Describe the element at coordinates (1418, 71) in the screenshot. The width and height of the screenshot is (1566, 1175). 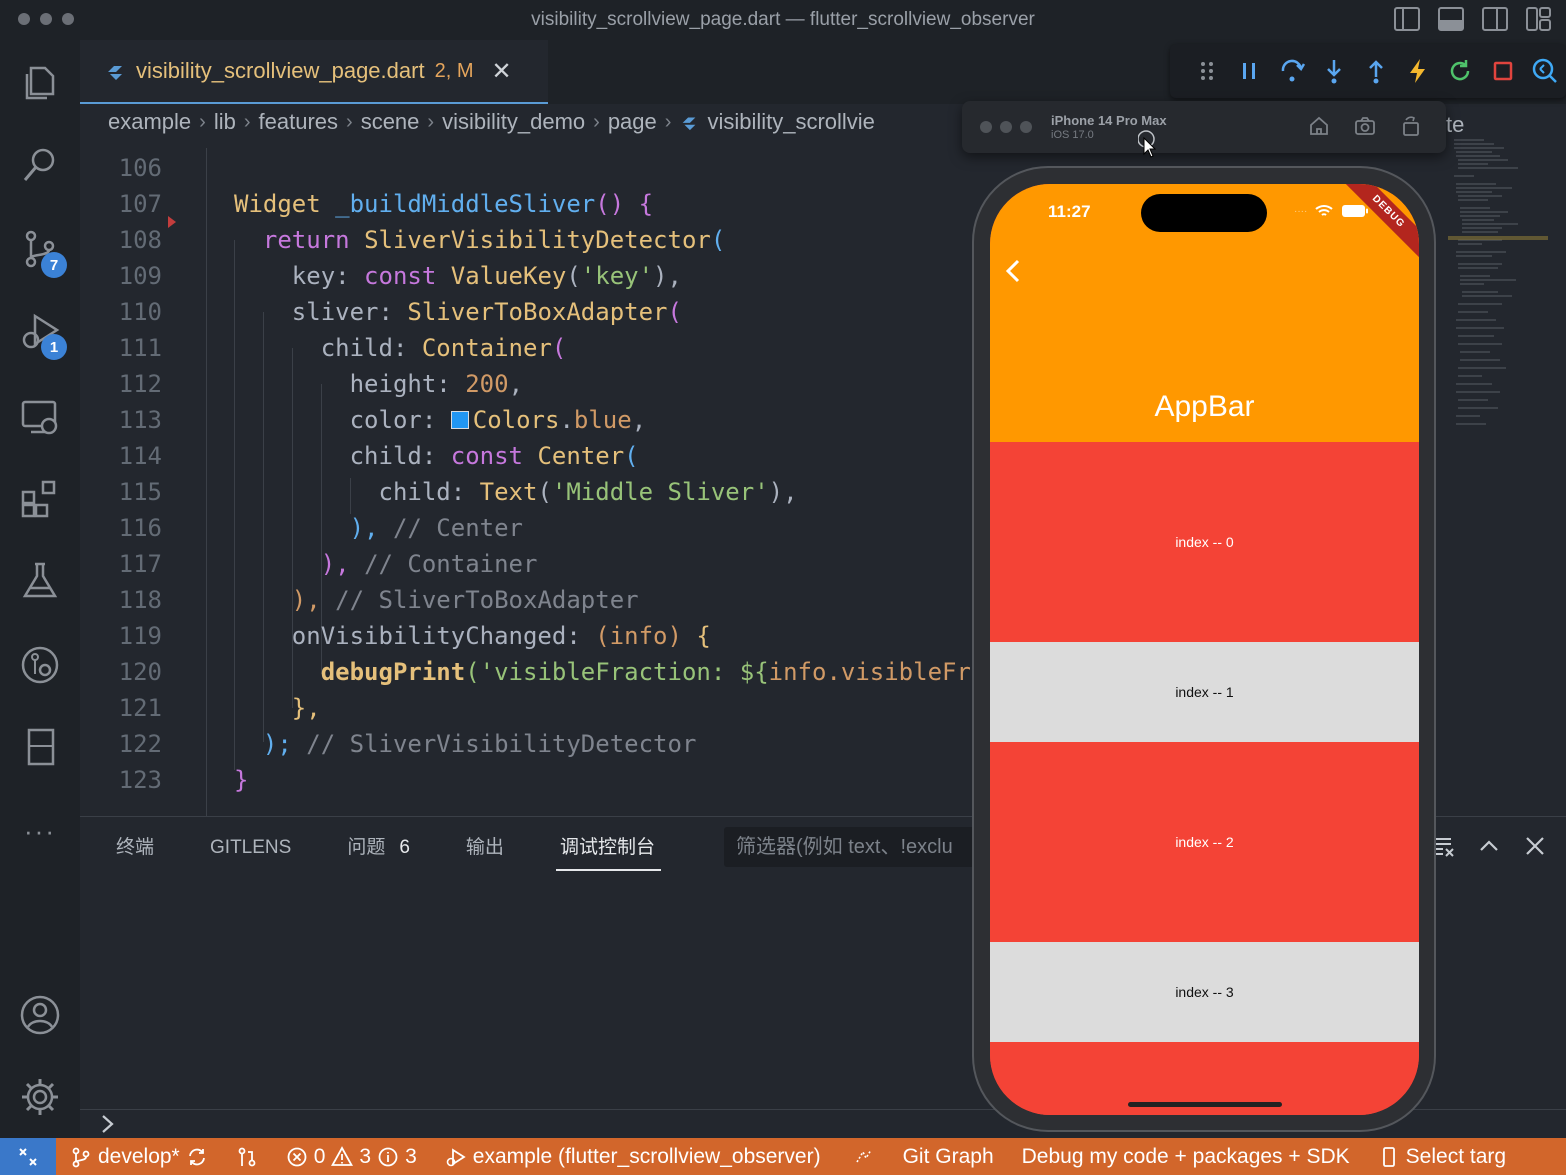
I see `hot-reload-icon` at that location.